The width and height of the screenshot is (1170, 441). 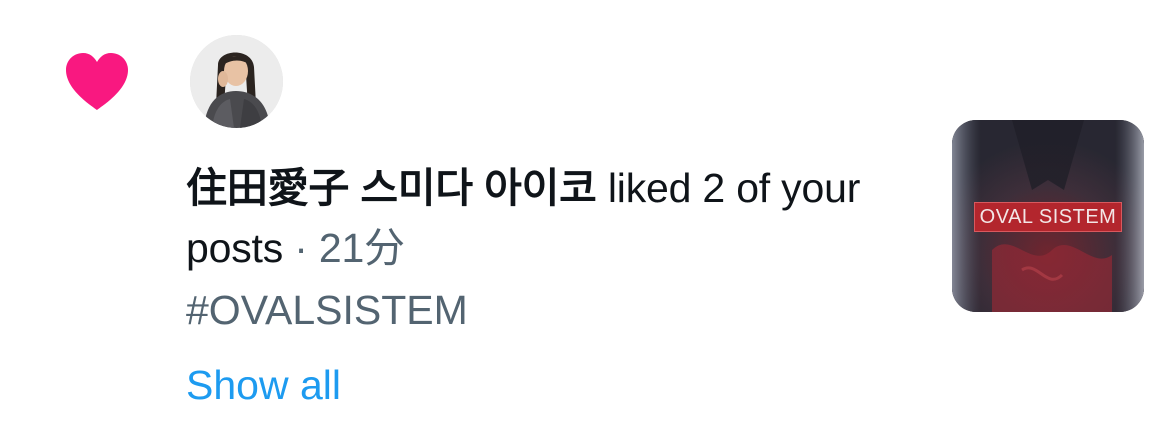 I want to click on thumbnail-label: OVAL SISTEM, so click(x=1048, y=217).